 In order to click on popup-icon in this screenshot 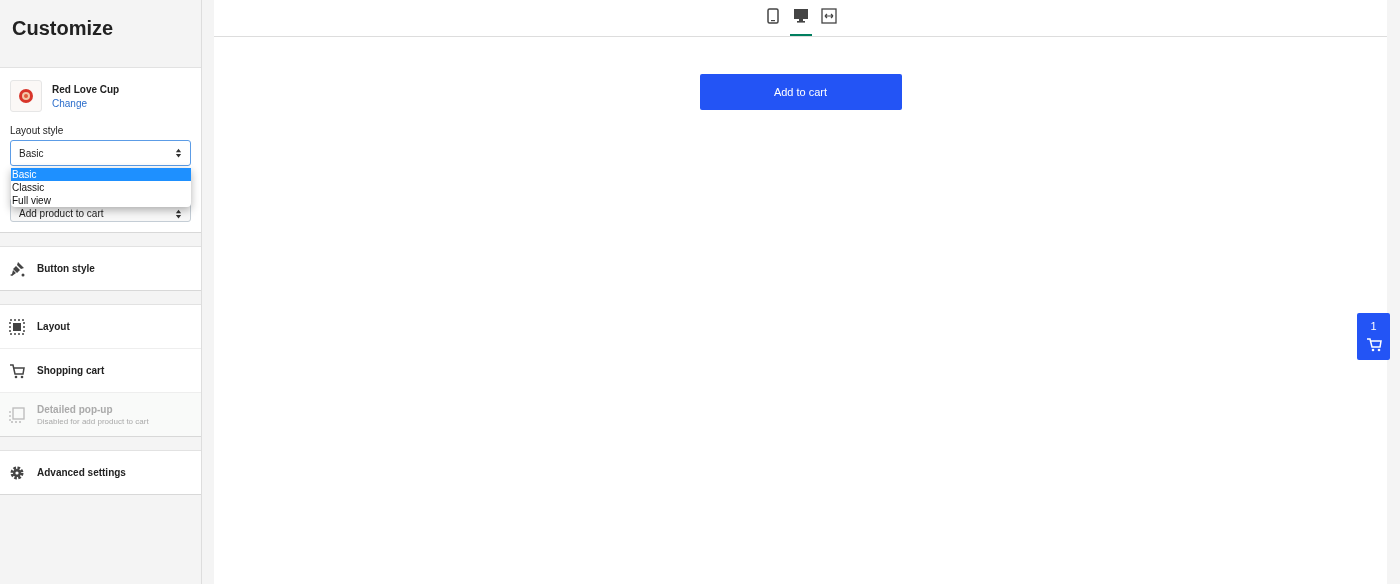, I will do `click(17, 414)`.